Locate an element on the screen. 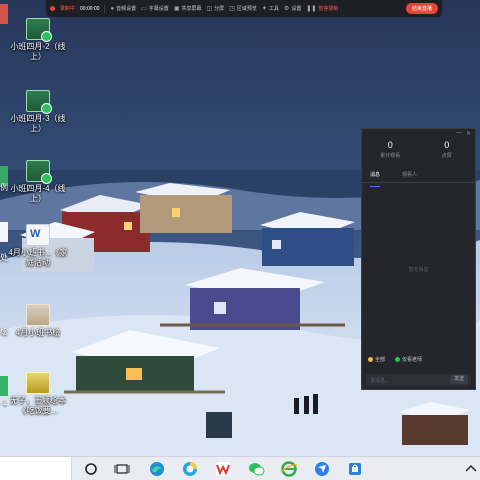 The height and width of the screenshot is (480, 480). tab-viewers: 观看人 is located at coordinates (409, 176).